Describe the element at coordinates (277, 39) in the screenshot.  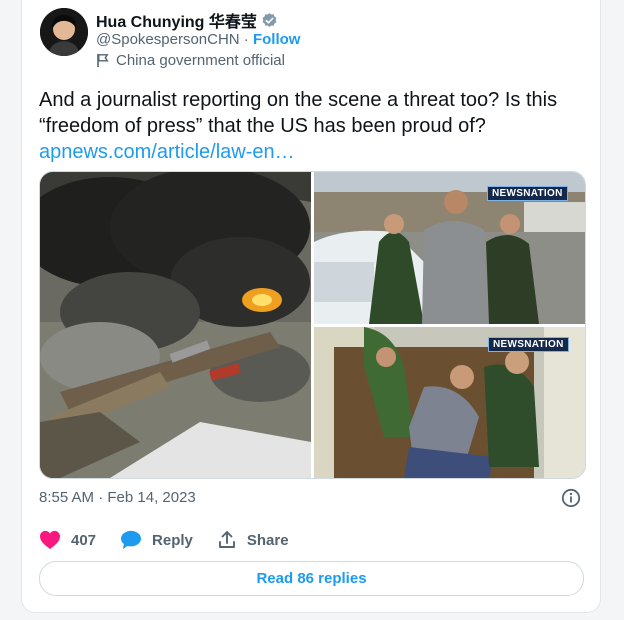
I see `follow-button: Follow` at that location.